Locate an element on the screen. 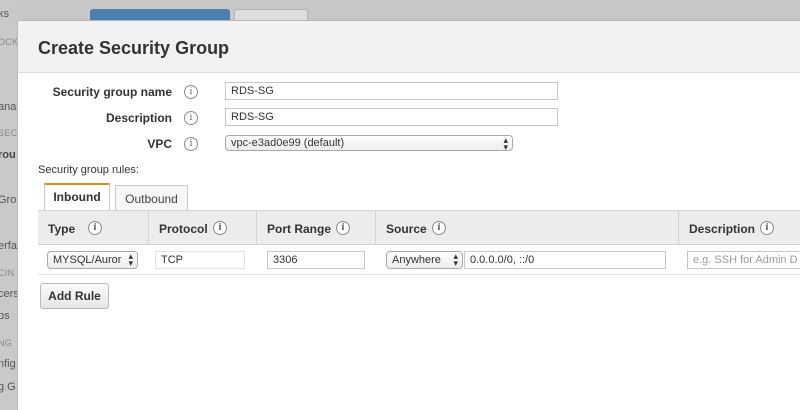 Image resolution: width=800 pixels, height=410 pixels. description-row: Description i RDS-SG is located at coordinates (409, 118).